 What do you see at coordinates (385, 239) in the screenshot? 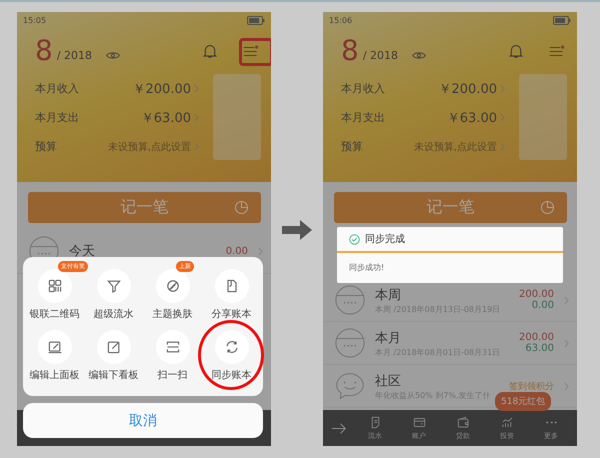
I see `toast-title: 同步完成` at bounding box center [385, 239].